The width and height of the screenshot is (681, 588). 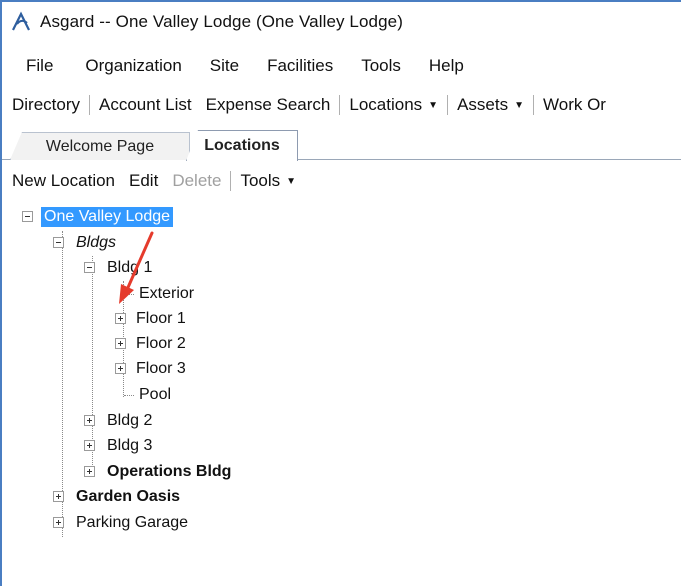 I want to click on menu-file: File, so click(x=36, y=66).